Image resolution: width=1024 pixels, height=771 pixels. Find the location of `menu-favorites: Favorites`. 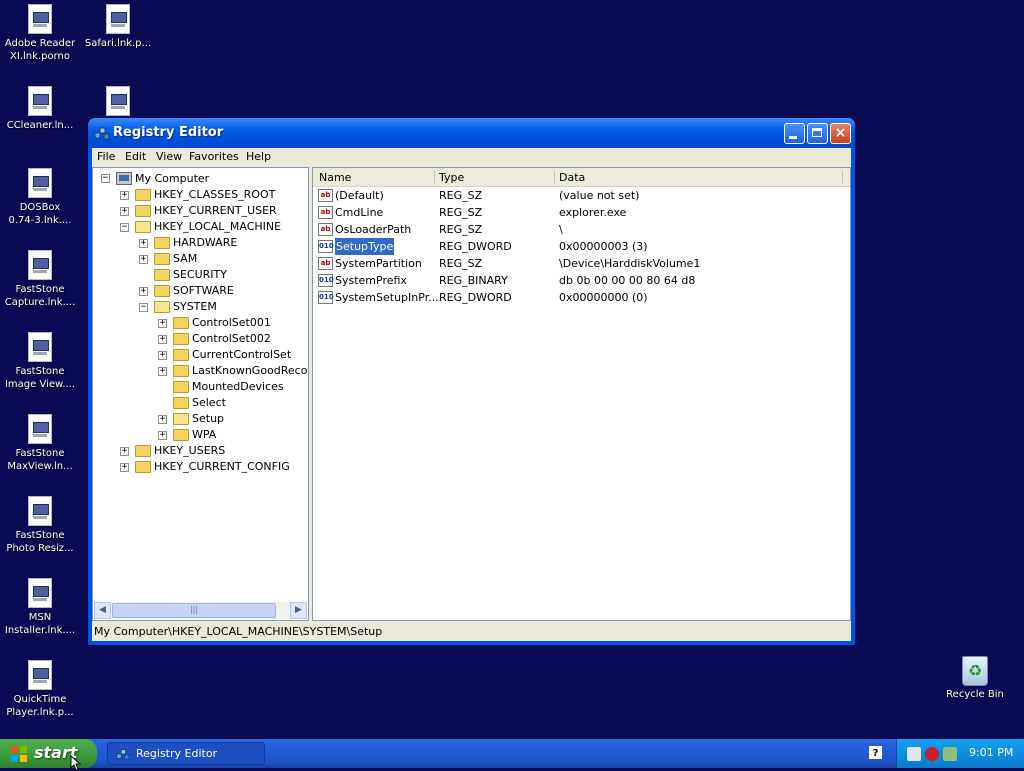

menu-favorites: Favorites is located at coordinates (214, 156).